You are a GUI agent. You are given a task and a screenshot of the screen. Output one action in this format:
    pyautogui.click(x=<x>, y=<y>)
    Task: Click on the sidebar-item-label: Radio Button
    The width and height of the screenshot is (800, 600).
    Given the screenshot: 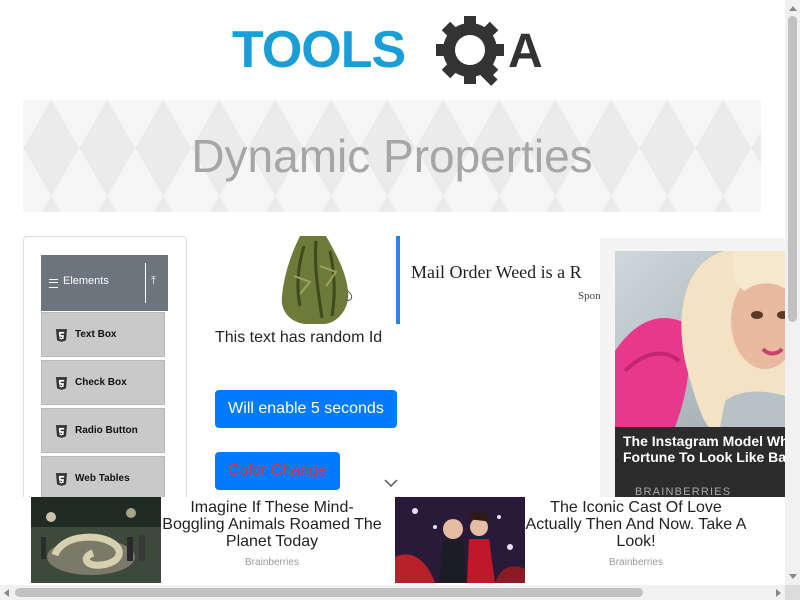 What is the action you would take?
    pyautogui.click(x=106, y=430)
    